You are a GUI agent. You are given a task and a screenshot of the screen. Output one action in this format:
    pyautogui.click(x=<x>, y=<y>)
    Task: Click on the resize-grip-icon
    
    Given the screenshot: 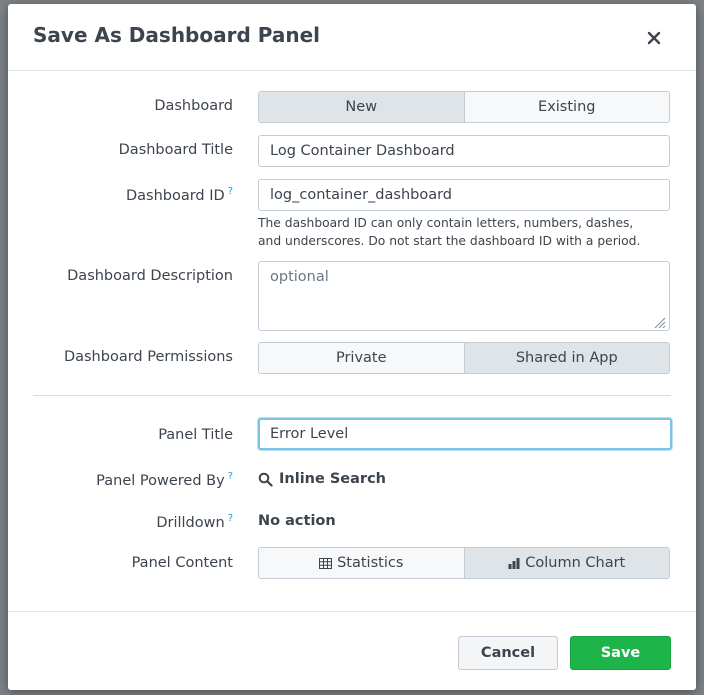 What is the action you would take?
    pyautogui.click(x=659, y=322)
    